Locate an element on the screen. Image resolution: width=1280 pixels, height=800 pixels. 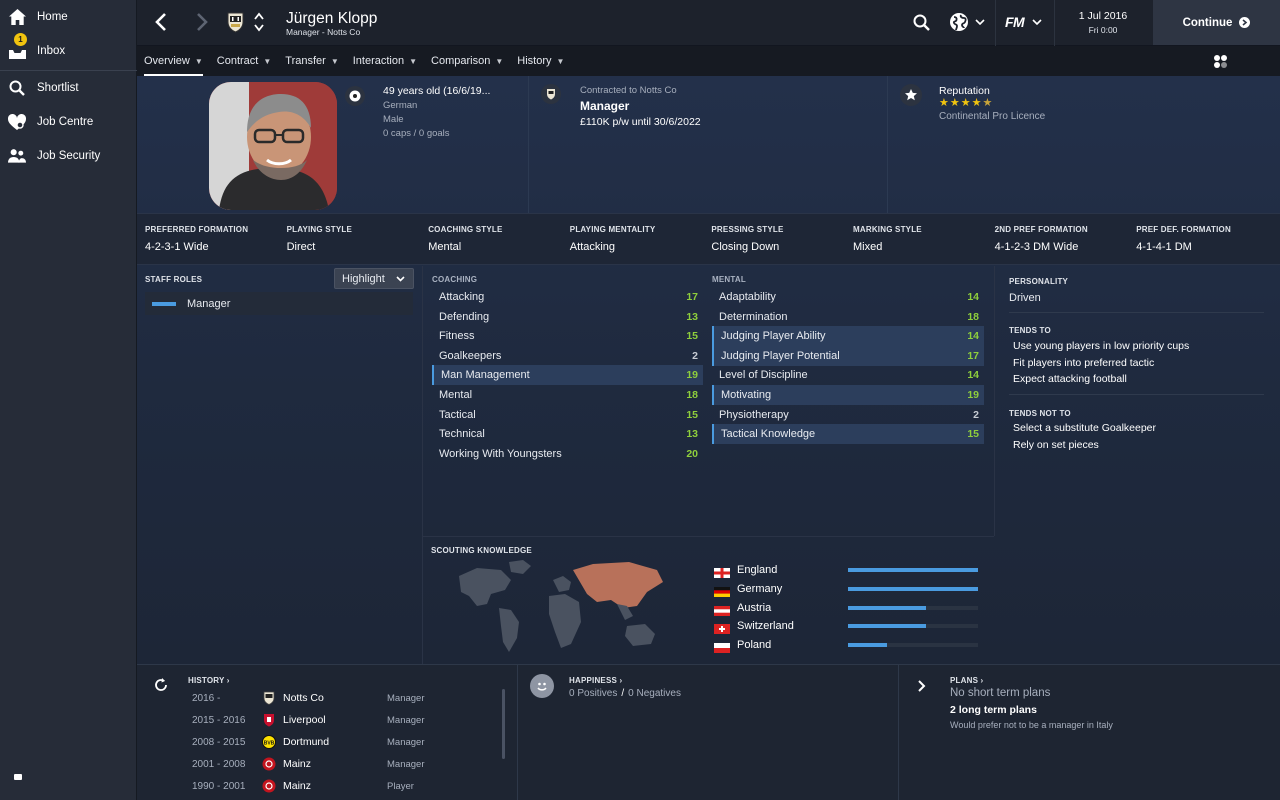
wage-text: £110K p/w until 30/6/2022 is located at coordinates (640, 122).